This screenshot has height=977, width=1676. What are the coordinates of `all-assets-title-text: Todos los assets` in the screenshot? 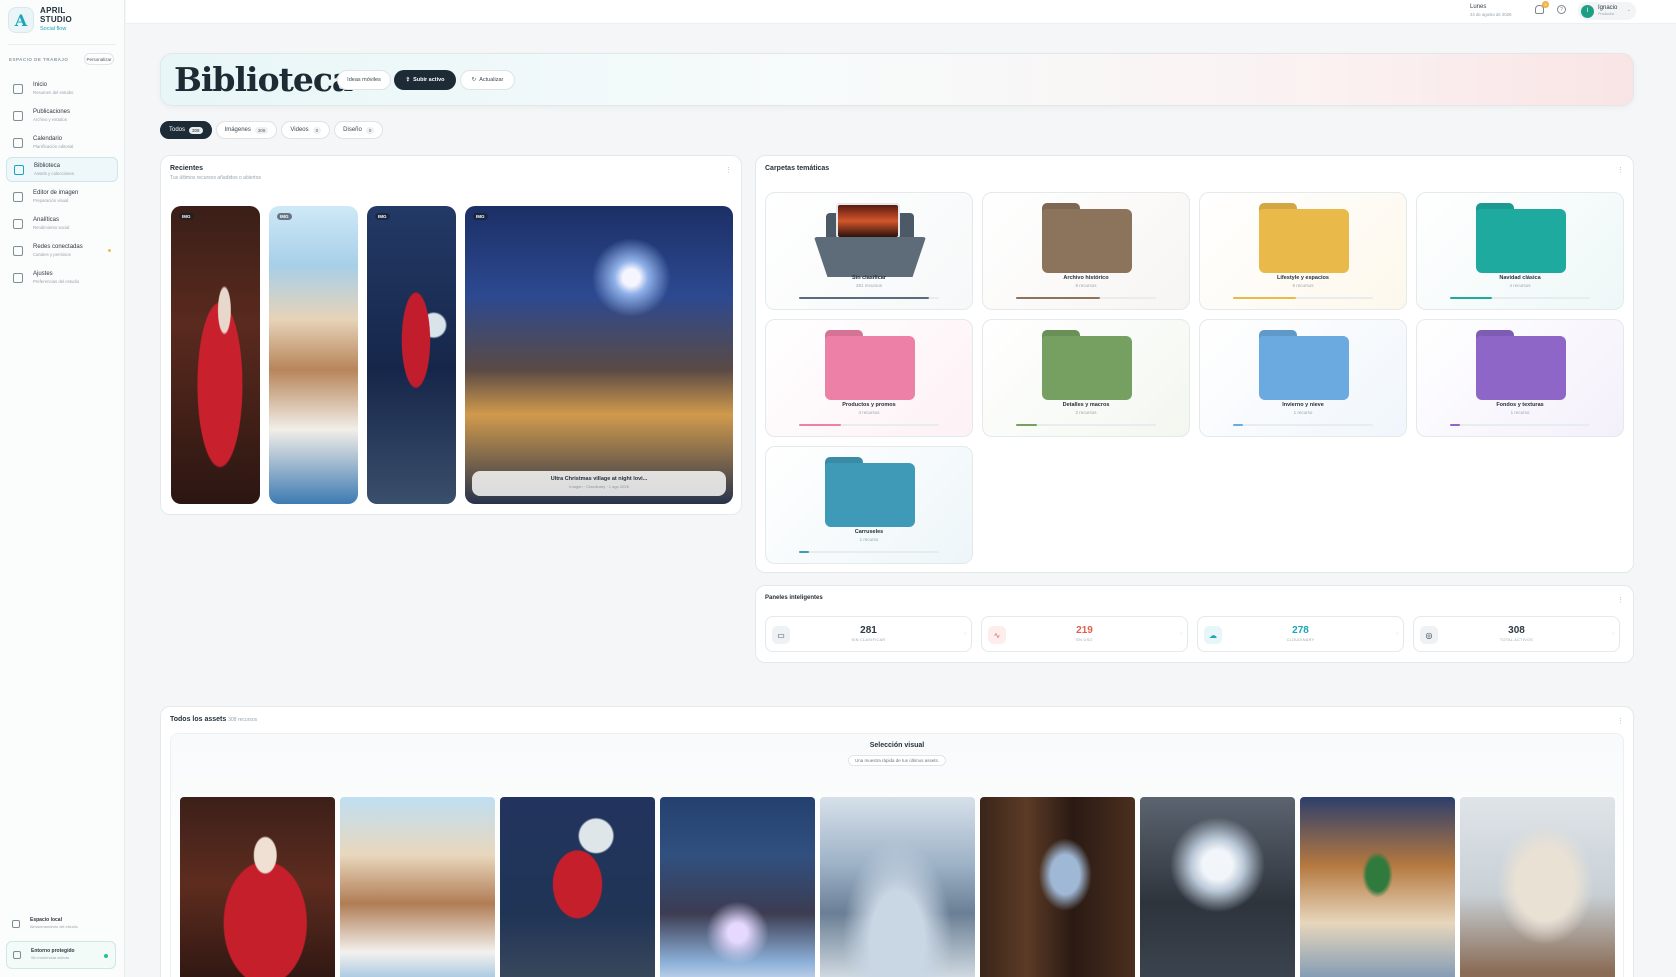 It's located at (198, 719).